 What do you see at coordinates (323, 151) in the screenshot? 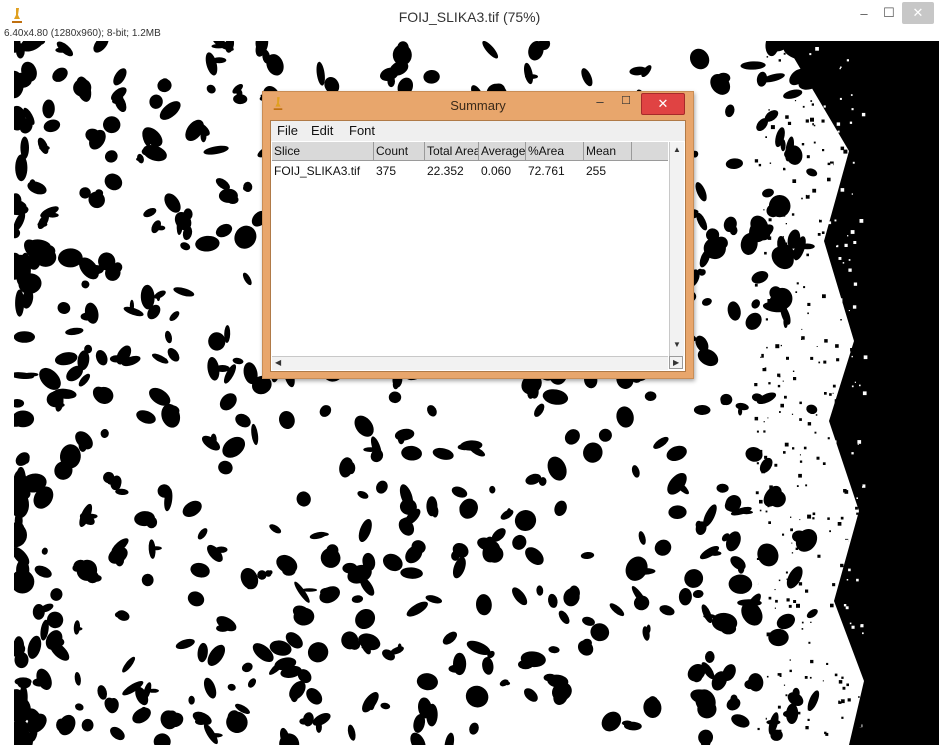
I see `column-header-slice: Slice` at bounding box center [323, 151].